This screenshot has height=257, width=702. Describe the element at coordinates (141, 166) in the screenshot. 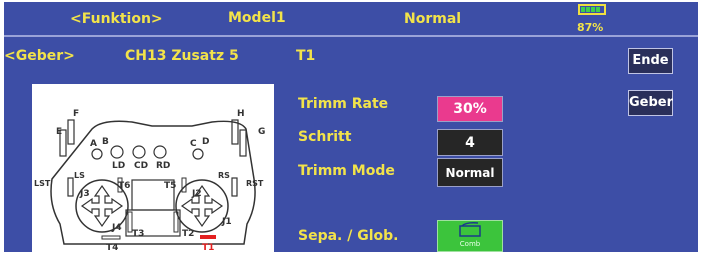

I see `label-cd: CD` at that location.